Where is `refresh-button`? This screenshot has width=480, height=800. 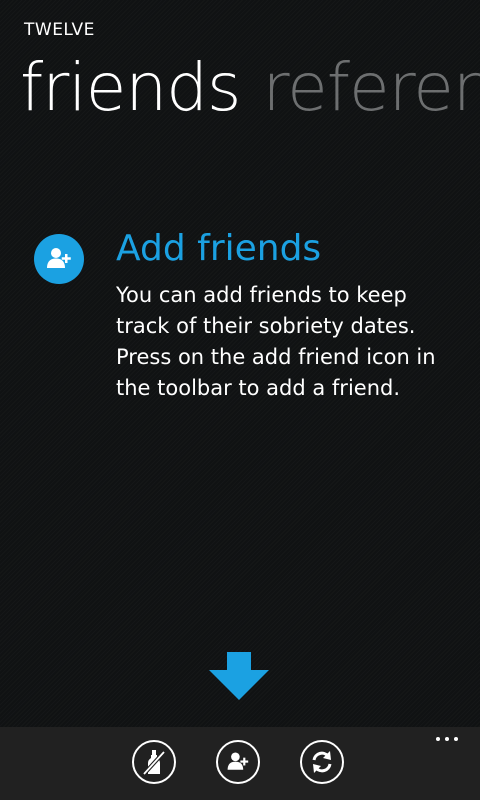
refresh-button is located at coordinates (322, 762).